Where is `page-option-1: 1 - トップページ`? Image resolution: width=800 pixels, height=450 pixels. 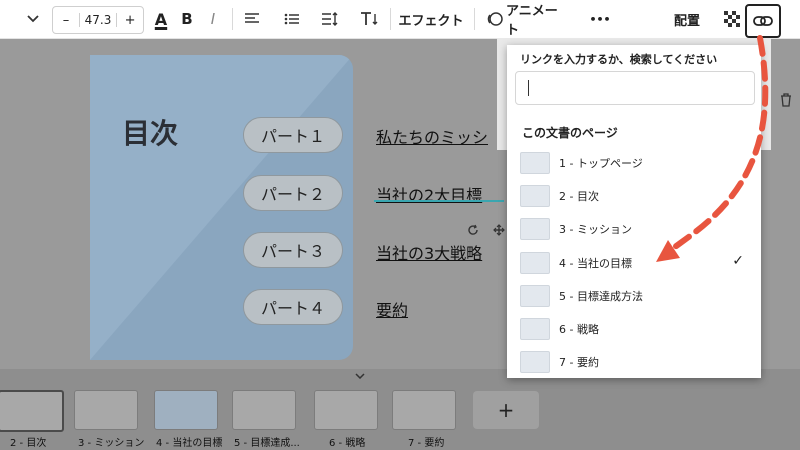 page-option-1: 1 - トップページ is located at coordinates (637, 163).